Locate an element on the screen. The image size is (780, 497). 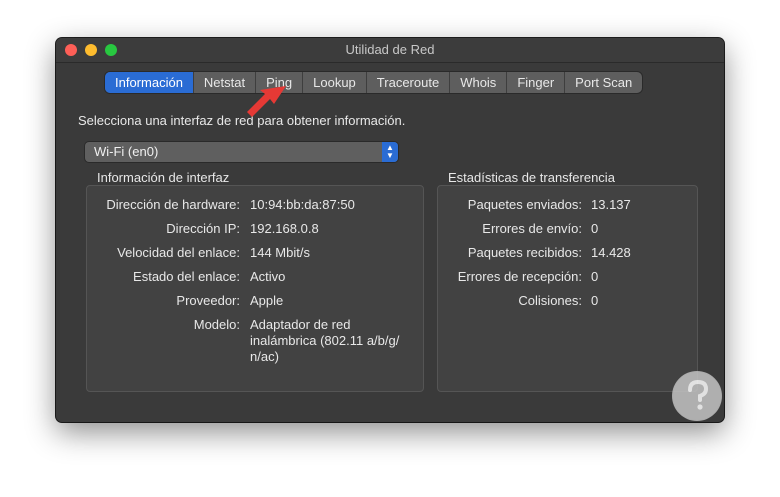
interface-select: Wi-Fi (en0) ▲ ▼ is located at coordinates (241, 152).